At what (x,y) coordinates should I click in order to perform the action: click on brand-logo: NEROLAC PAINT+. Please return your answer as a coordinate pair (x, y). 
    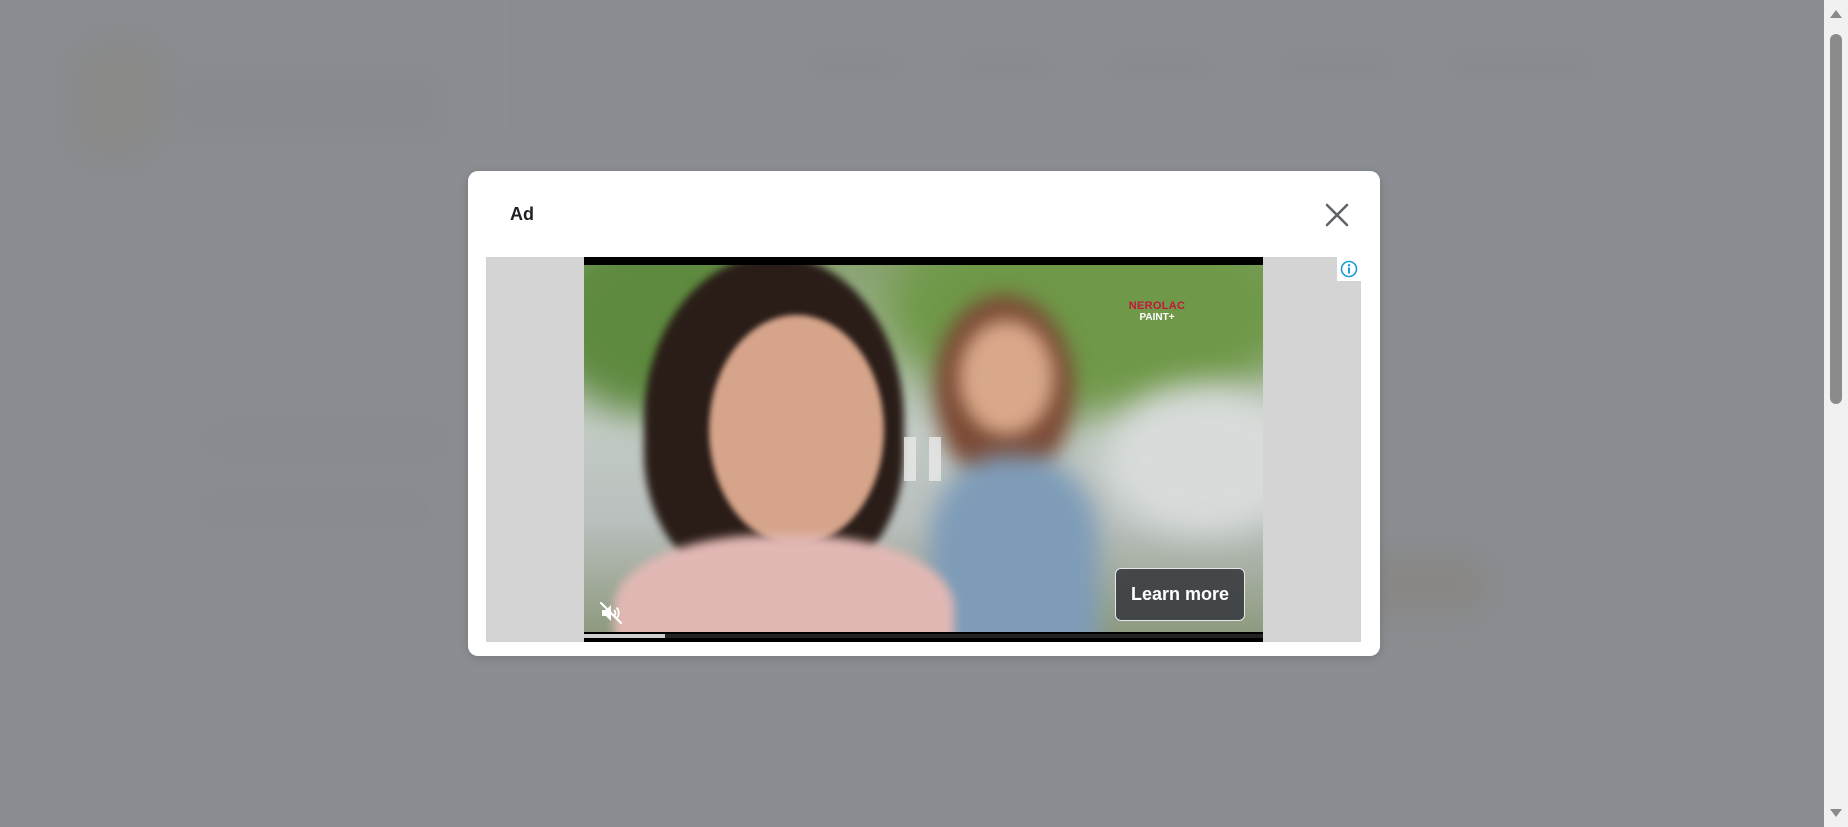
    Looking at the image, I should click on (1157, 311).